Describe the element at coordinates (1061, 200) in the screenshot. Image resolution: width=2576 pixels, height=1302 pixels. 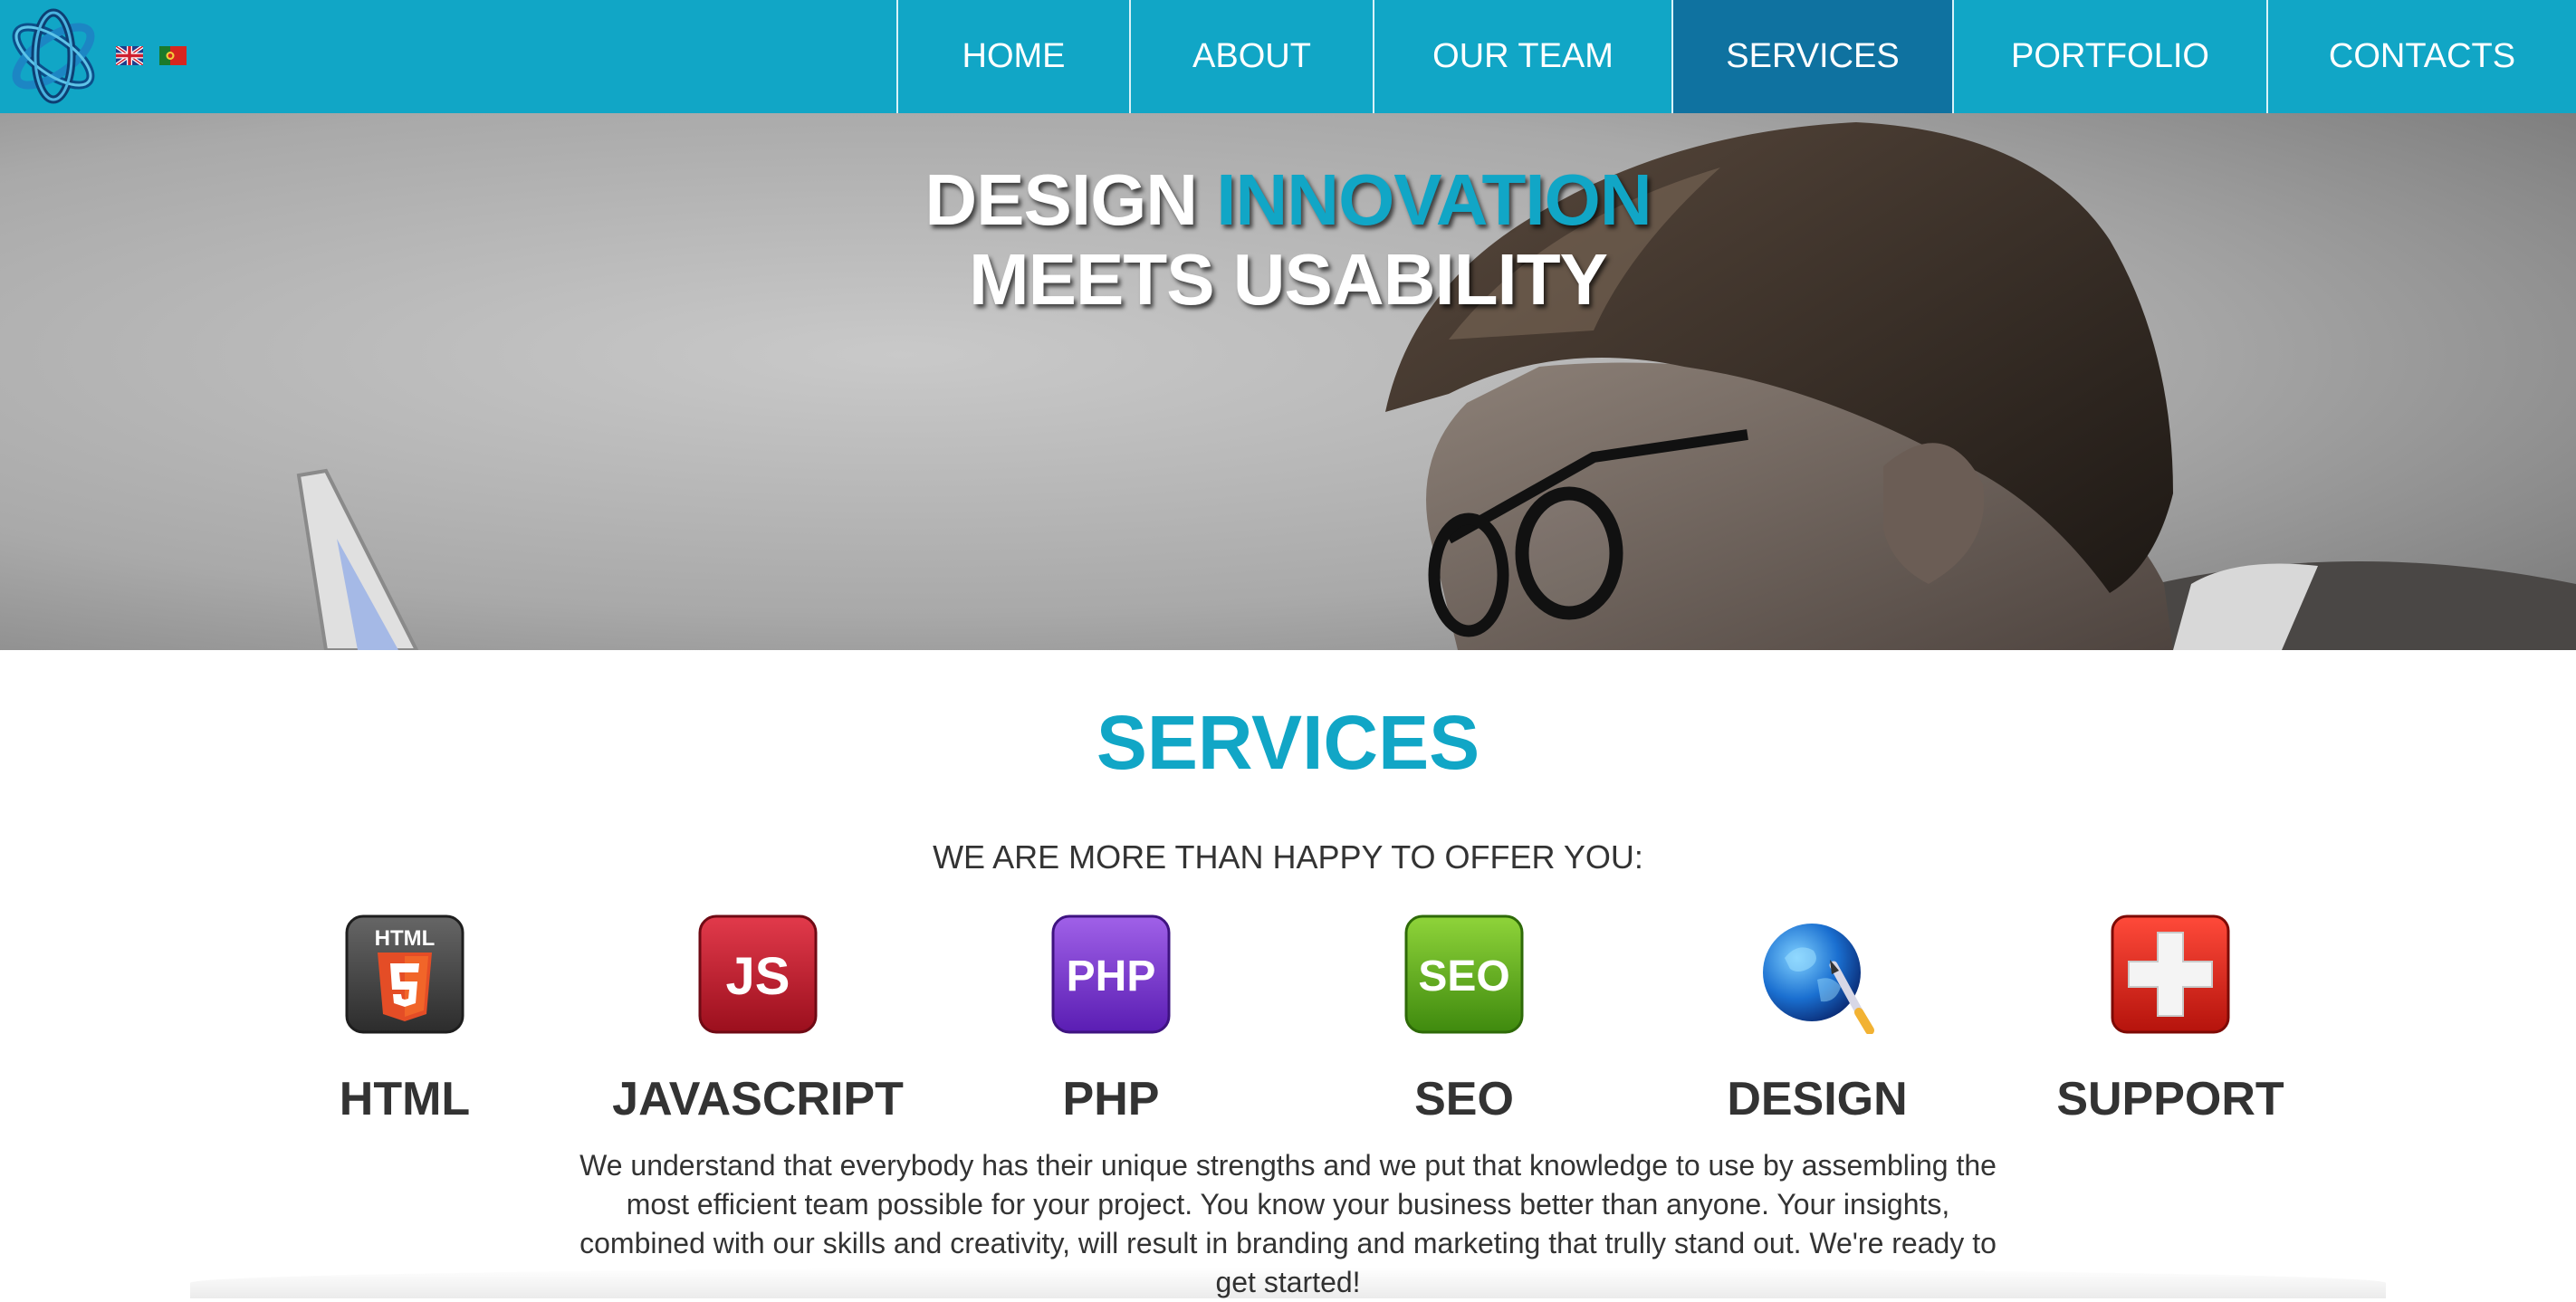
I see `hero-title-word1: DESIGN` at that location.